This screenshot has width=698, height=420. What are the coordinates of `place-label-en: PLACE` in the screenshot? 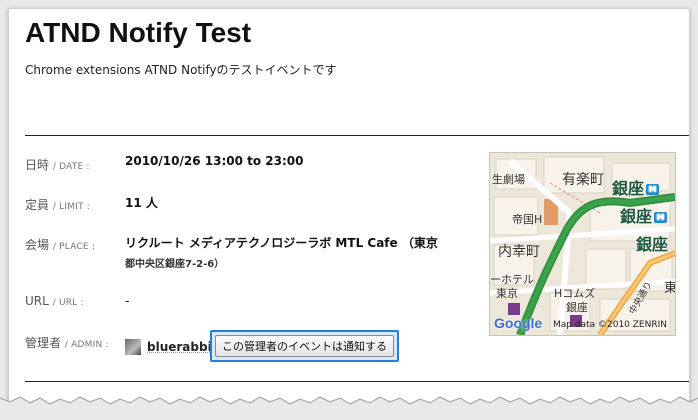 It's located at (74, 247).